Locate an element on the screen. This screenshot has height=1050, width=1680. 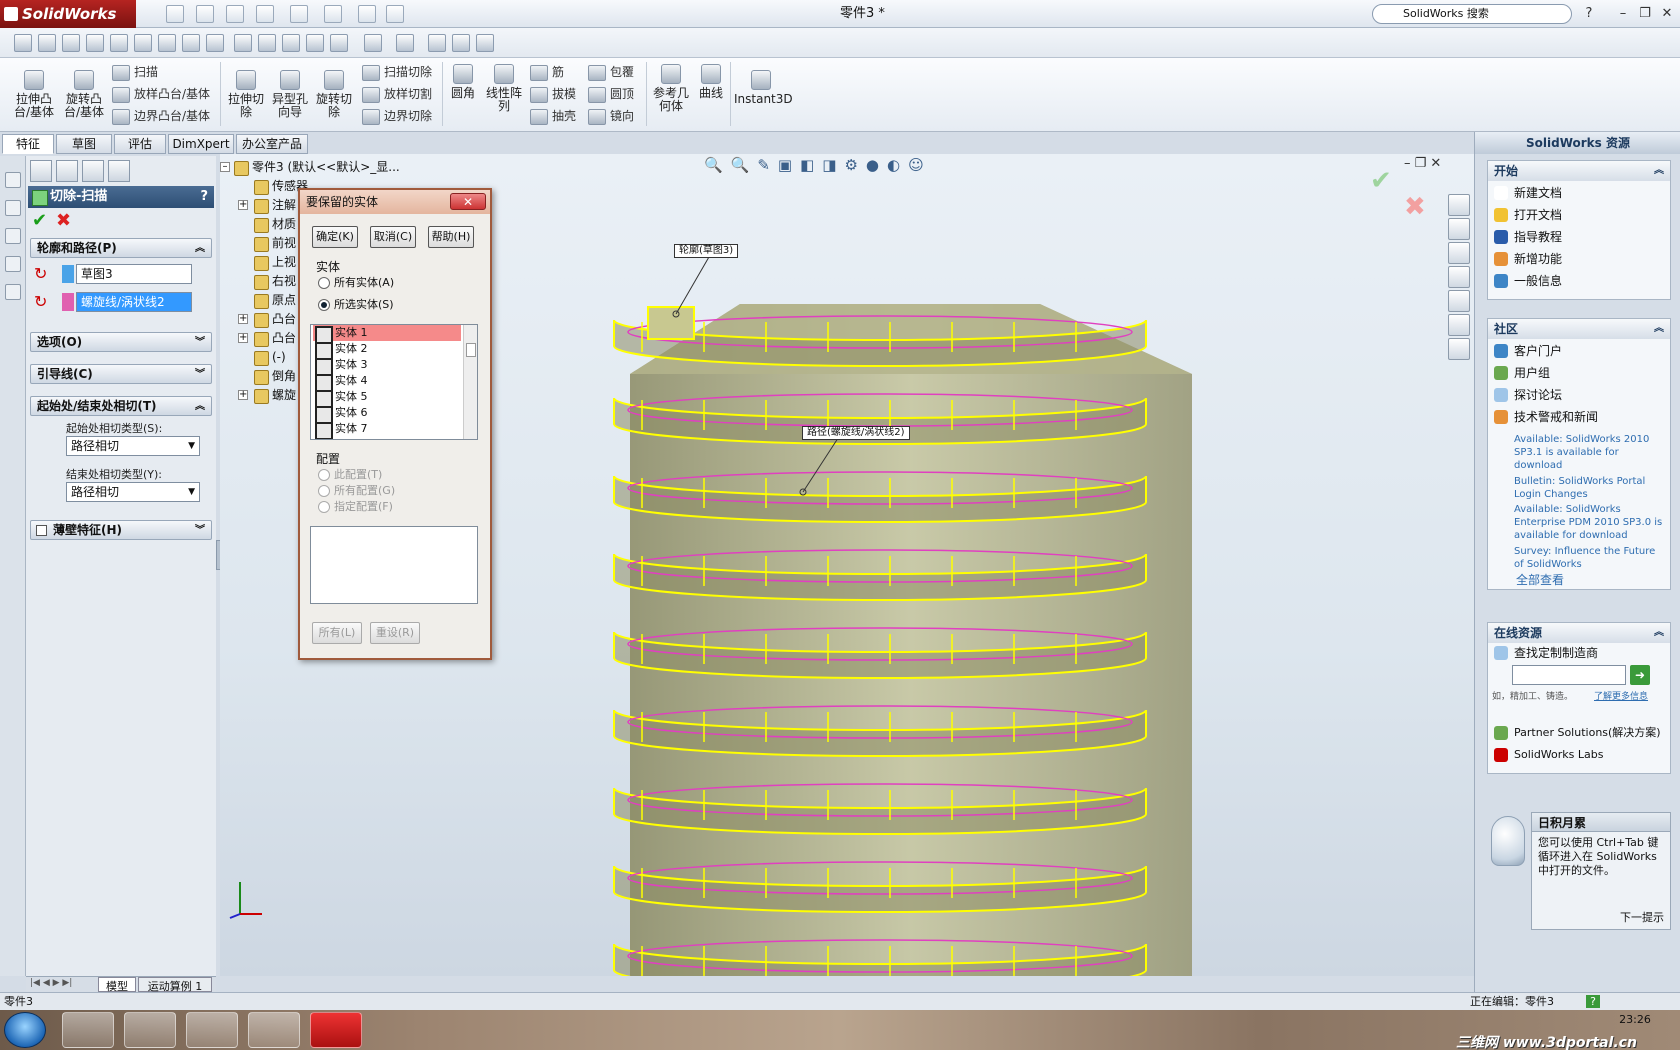
restore-button: ❐ is located at coordinates (1645, 14).